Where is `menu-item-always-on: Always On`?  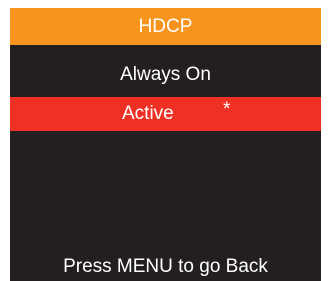 menu-item-always-on: Always On is located at coordinates (165, 75).